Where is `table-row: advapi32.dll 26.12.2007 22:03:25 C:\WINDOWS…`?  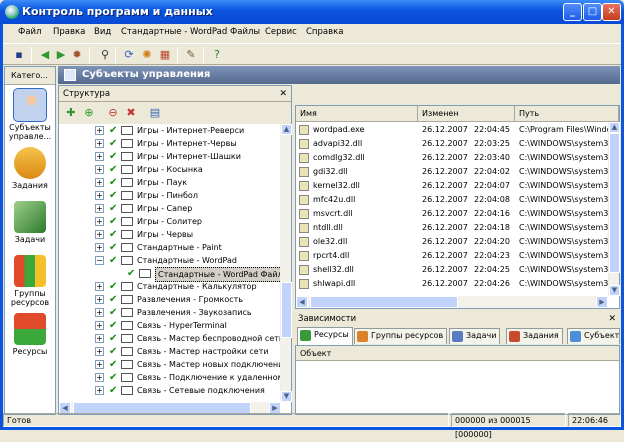
table-row: advapi32.dll 26.12.2007 22:03:25 C:\WINDOWS… is located at coordinates (452, 144).